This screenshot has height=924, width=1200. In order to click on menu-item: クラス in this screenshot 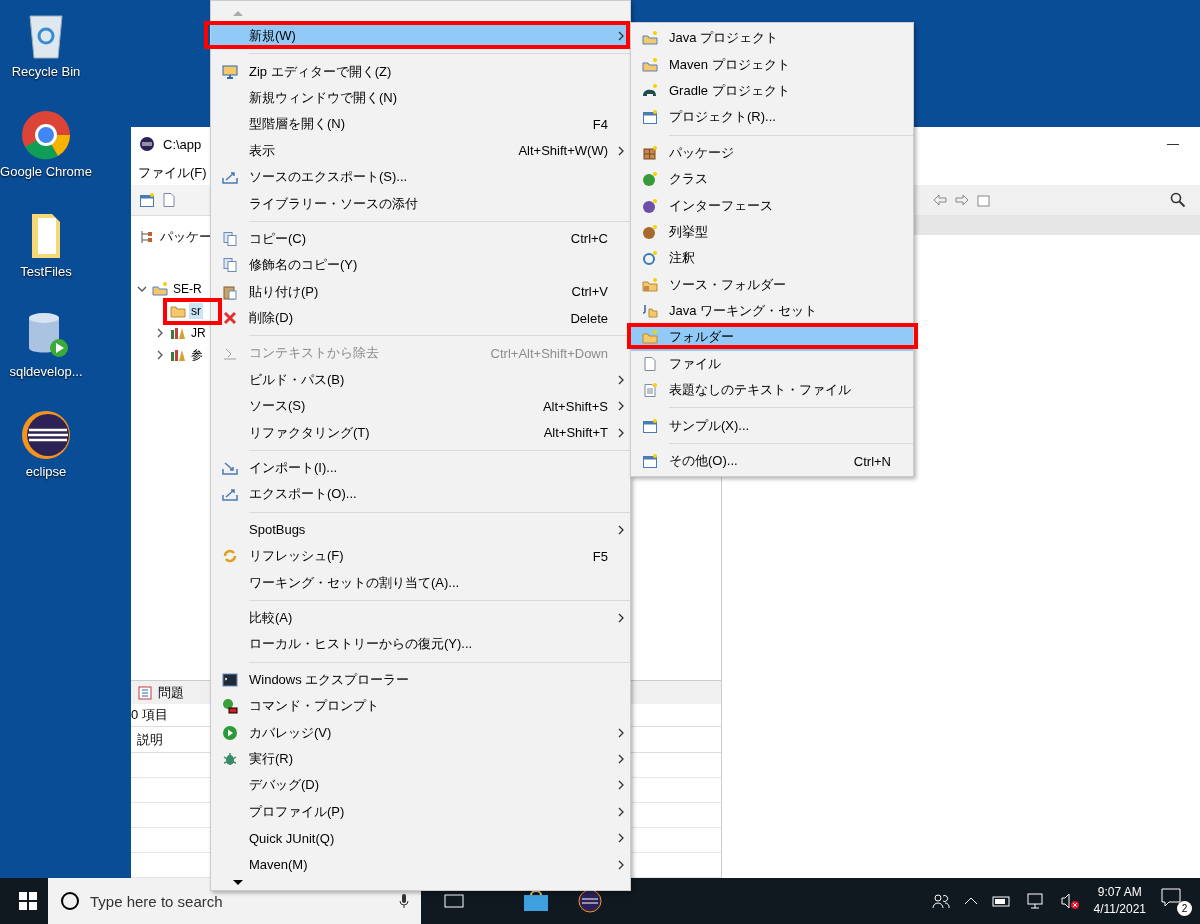, I will do `click(772, 179)`.